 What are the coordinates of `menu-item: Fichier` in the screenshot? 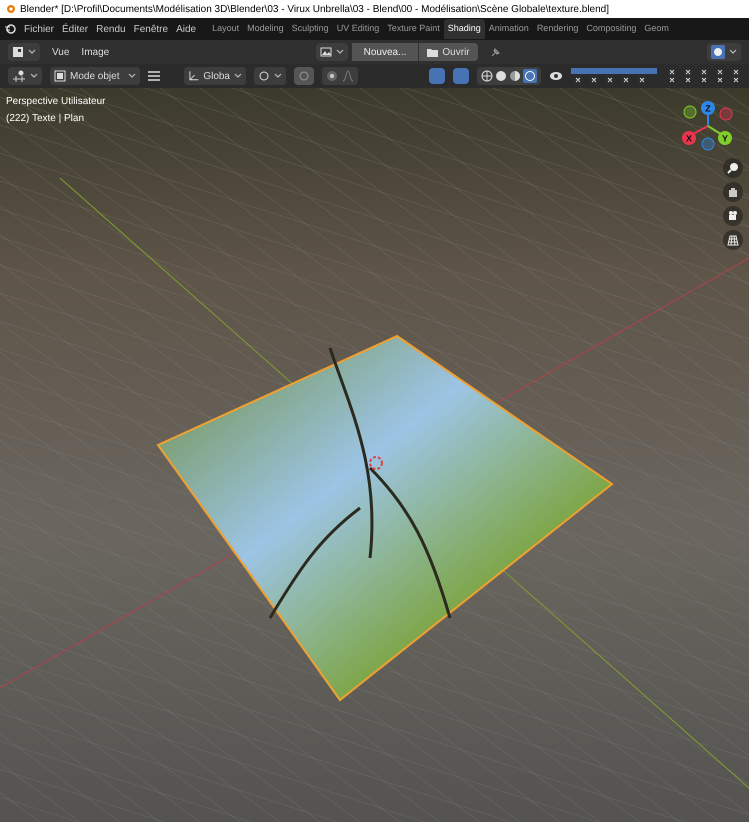 It's located at (39, 29).